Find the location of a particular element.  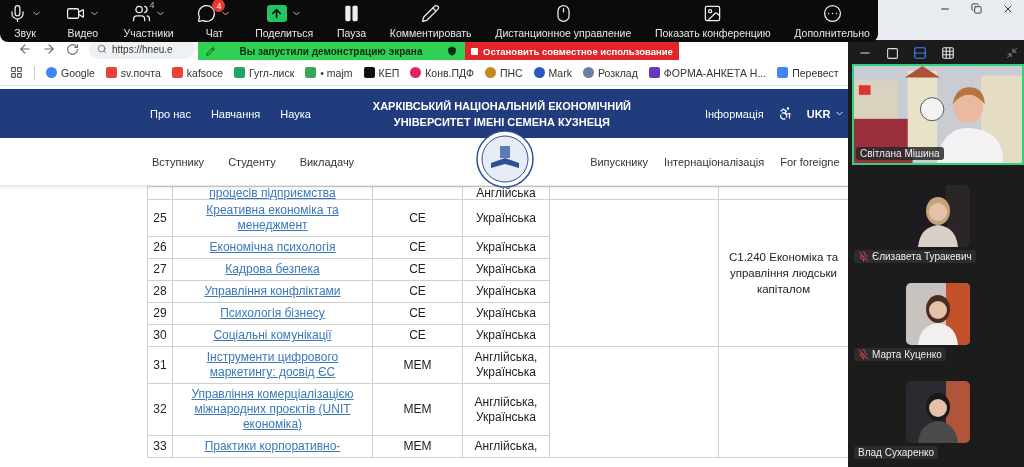

course-language: Англійська is located at coordinates (506, 193).